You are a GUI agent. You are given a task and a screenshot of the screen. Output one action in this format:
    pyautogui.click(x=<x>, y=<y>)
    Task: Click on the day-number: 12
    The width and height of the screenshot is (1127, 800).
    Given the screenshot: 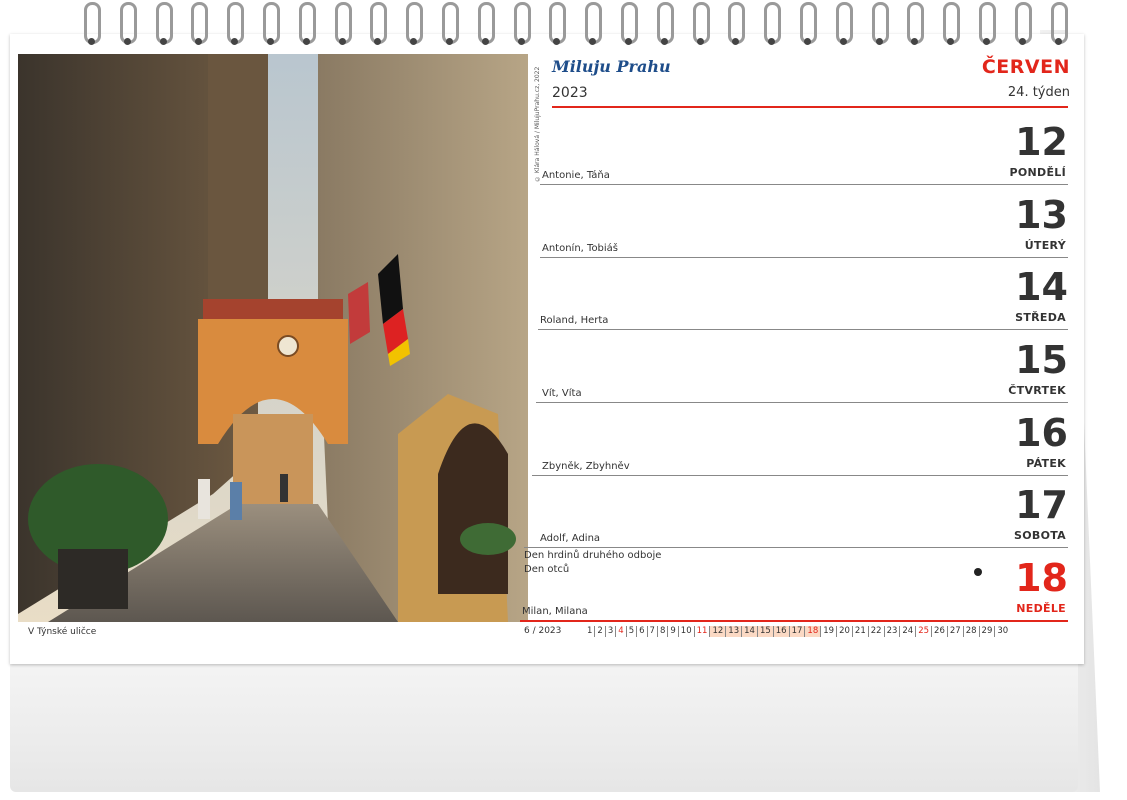 What is the action you would take?
    pyautogui.click(x=1041, y=142)
    